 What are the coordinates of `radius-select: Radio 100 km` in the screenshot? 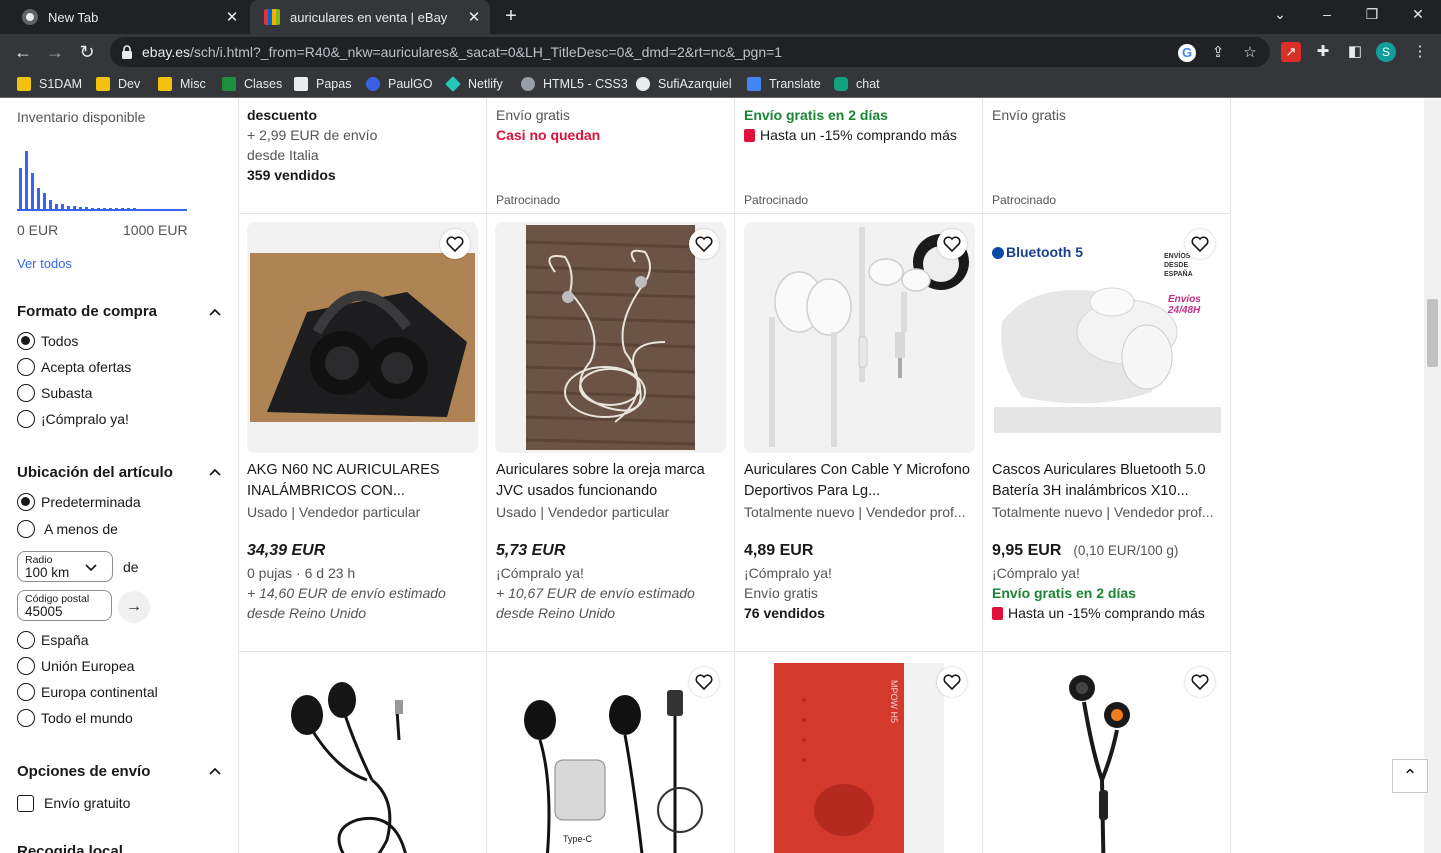 It's located at (65, 566).